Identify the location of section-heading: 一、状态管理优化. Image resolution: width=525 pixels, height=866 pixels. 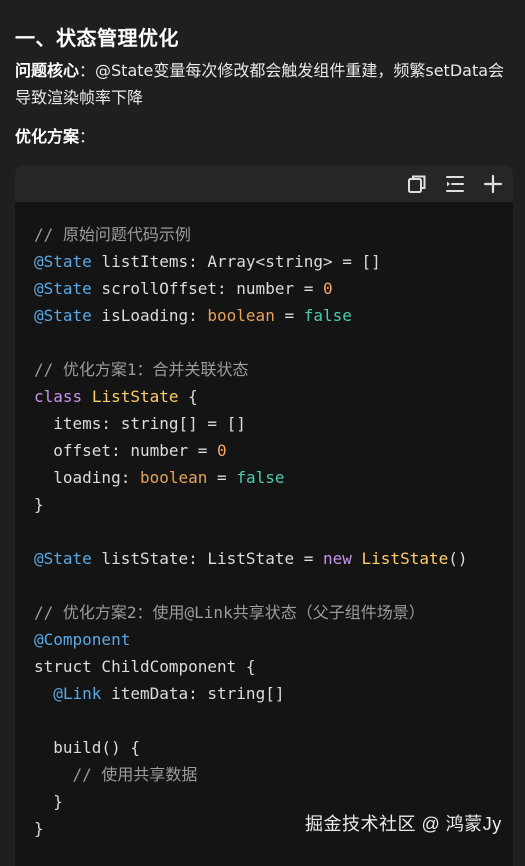
(97, 38).